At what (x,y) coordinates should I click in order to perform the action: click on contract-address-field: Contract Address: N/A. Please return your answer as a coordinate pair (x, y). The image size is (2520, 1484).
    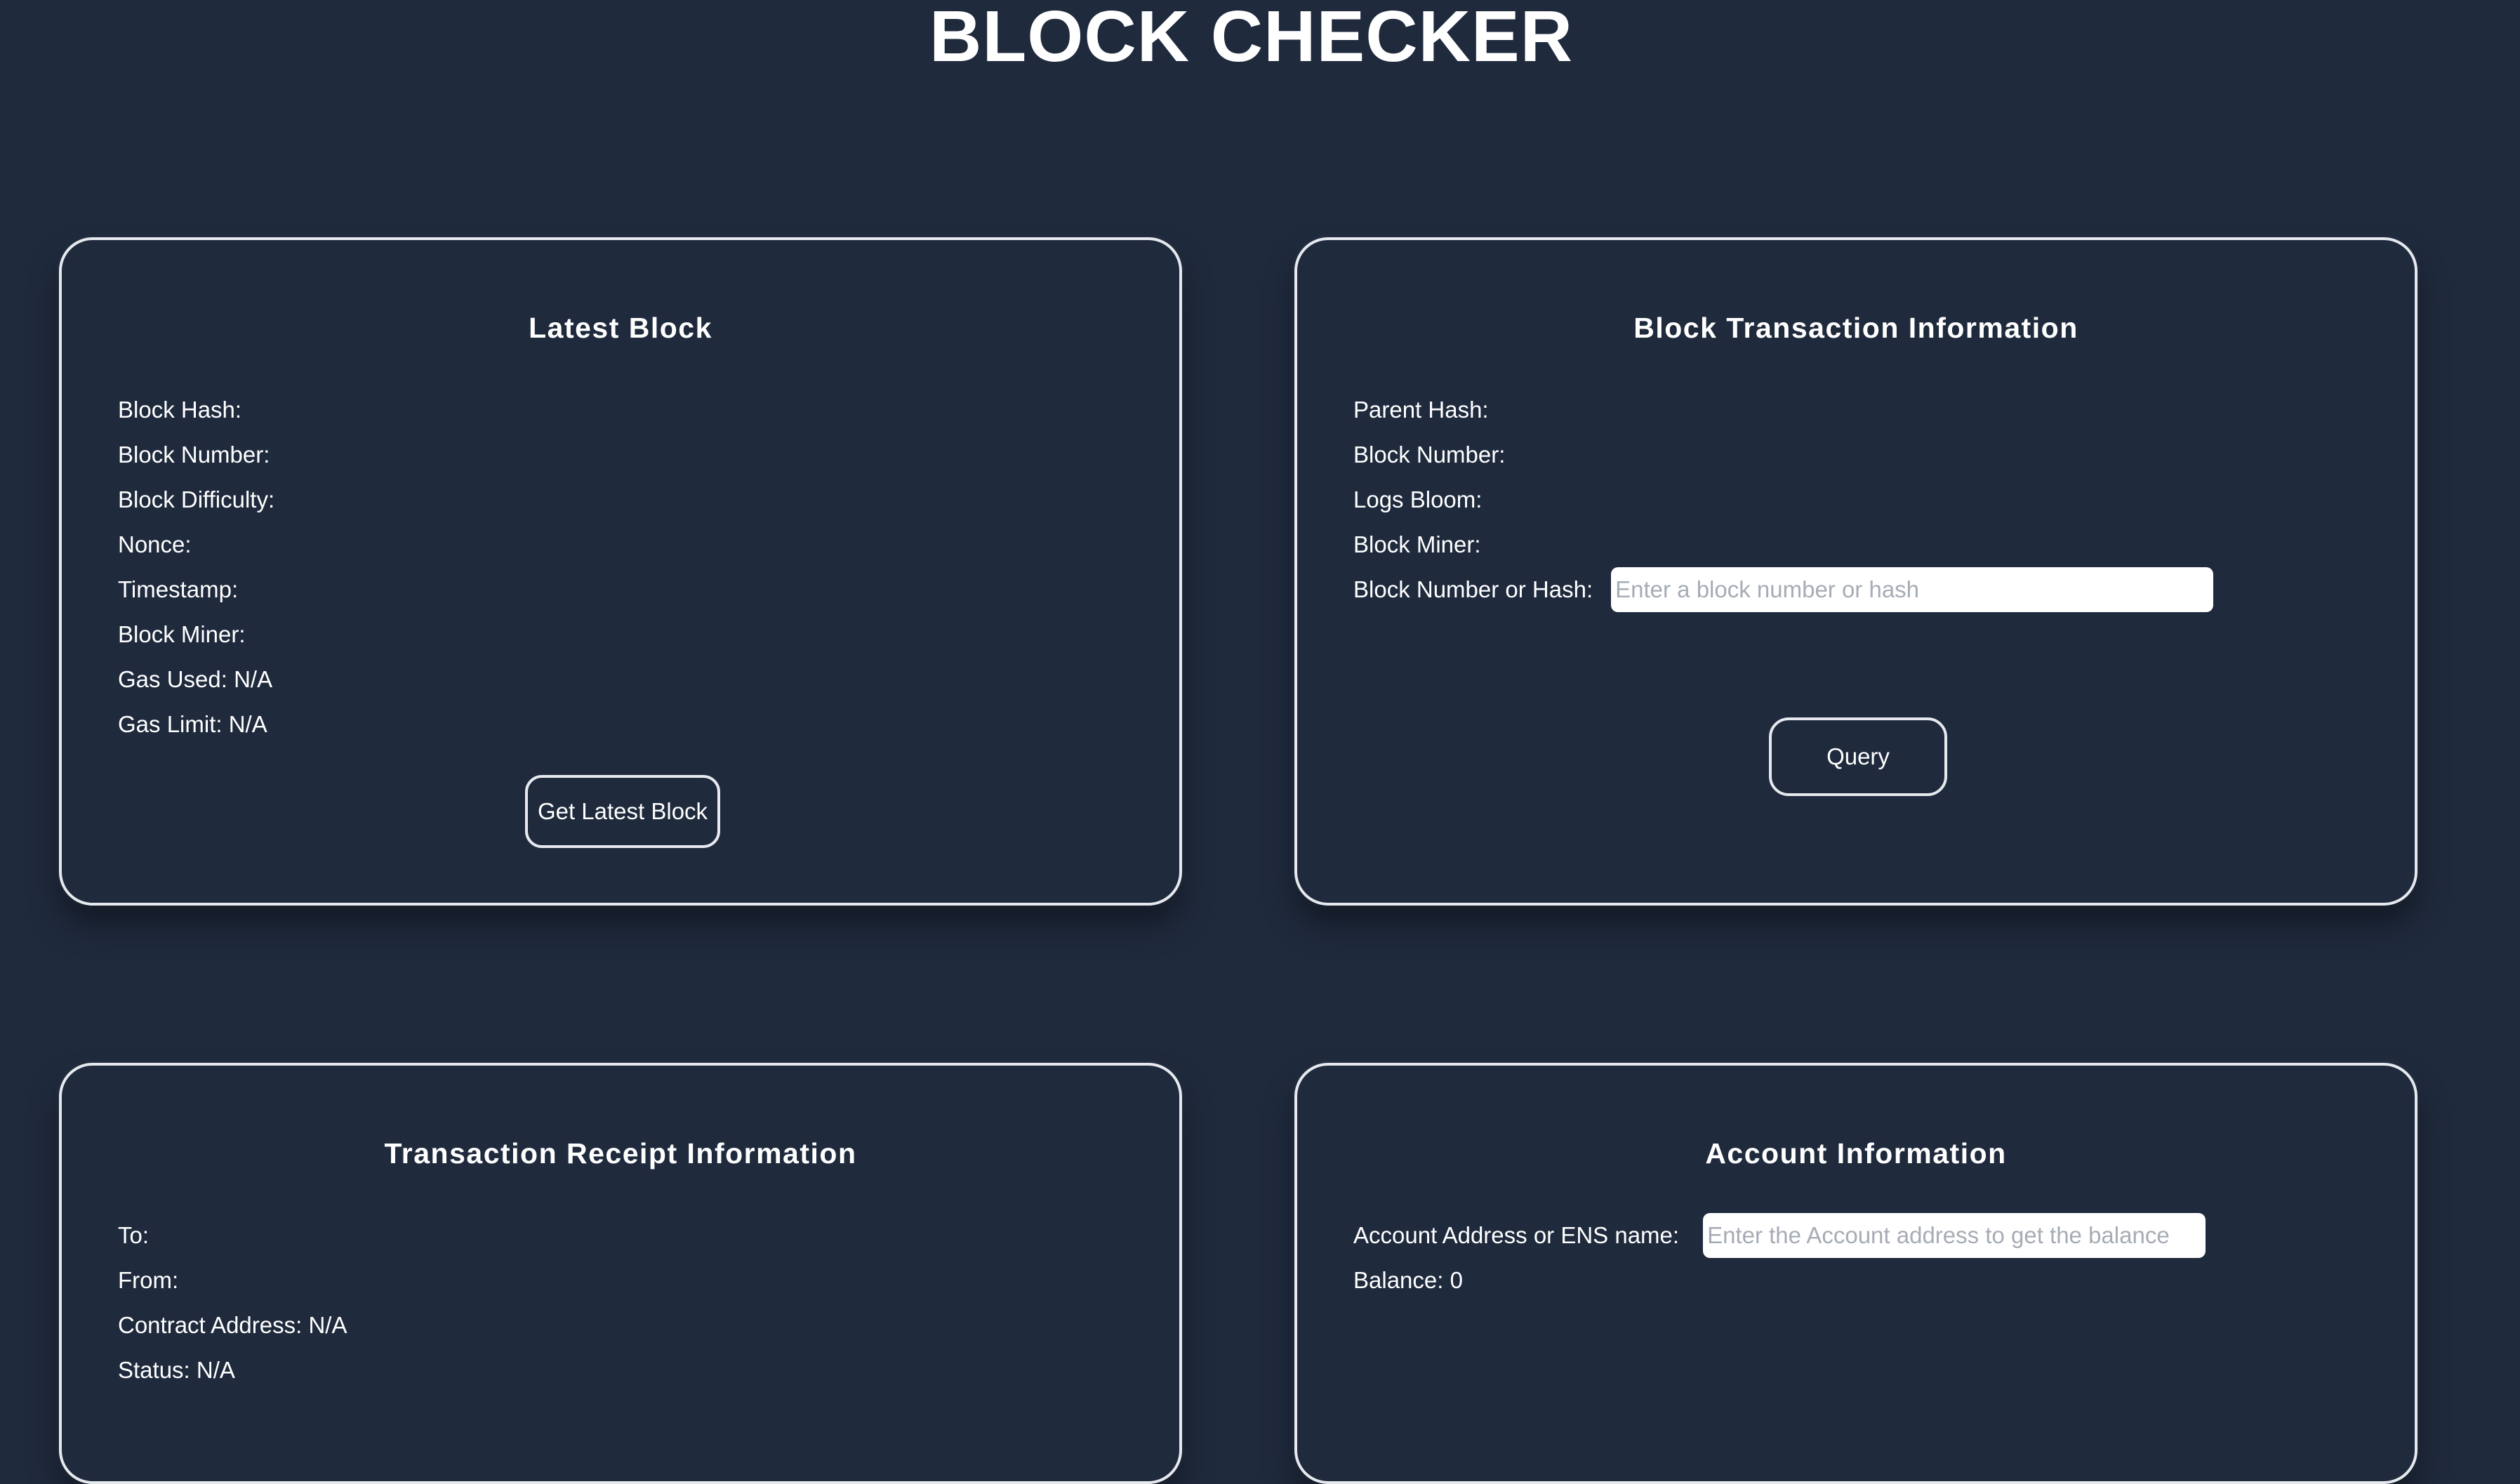
    Looking at the image, I should click on (232, 1325).